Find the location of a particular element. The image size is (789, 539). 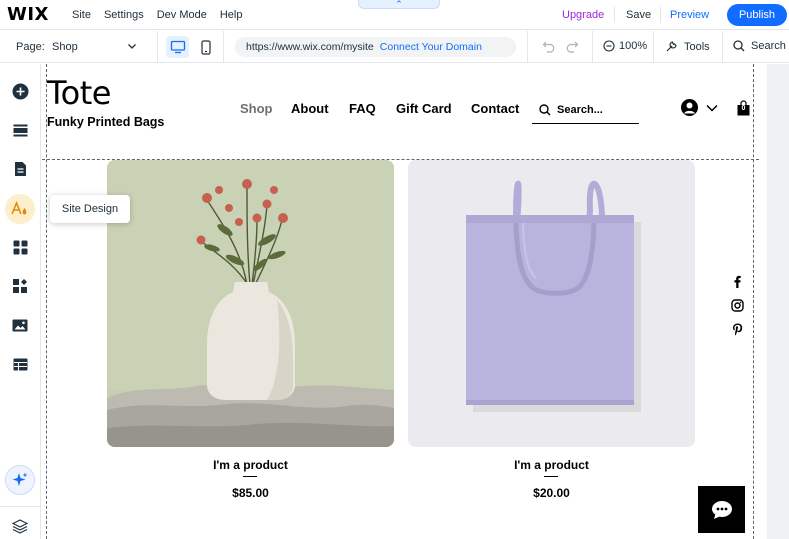

editor-search-button: Search is located at coordinates (759, 46).